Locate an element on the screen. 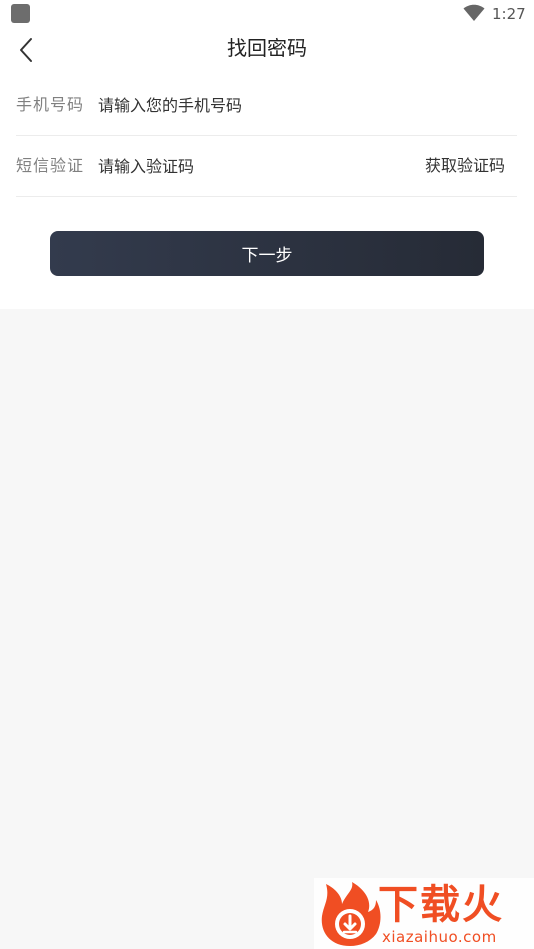  status-bar: 1:27 is located at coordinates (267, 14).